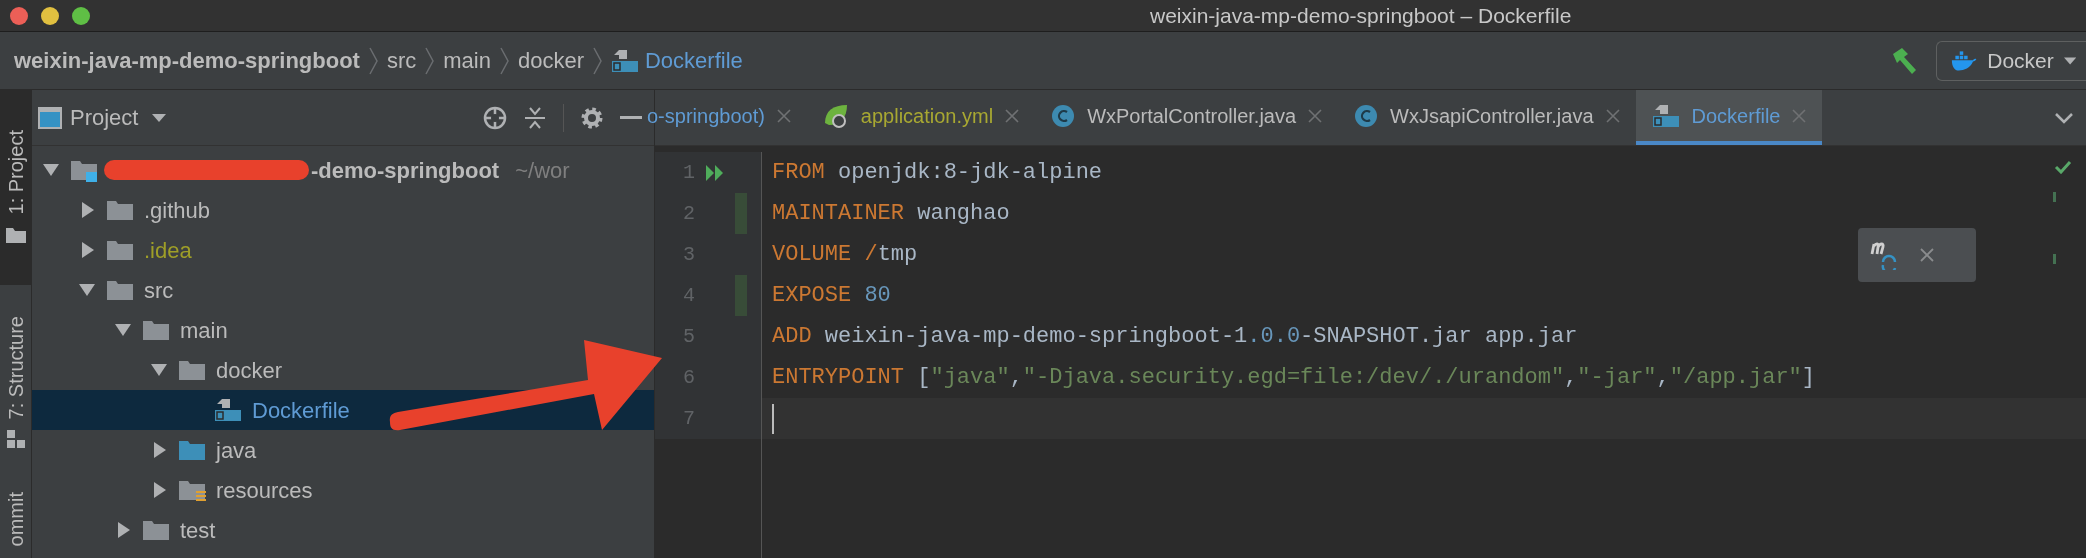  Describe the element at coordinates (1964, 60) in the screenshot. I see `whale-icon` at that location.